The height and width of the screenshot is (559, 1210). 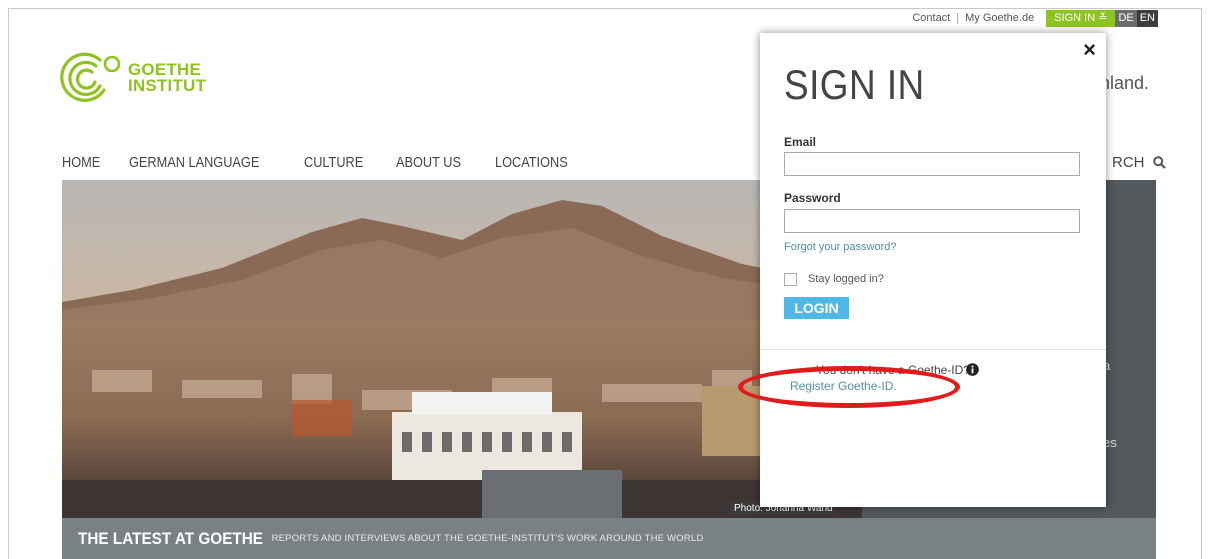 What do you see at coordinates (812, 198) in the screenshot?
I see `password-label: Password` at bounding box center [812, 198].